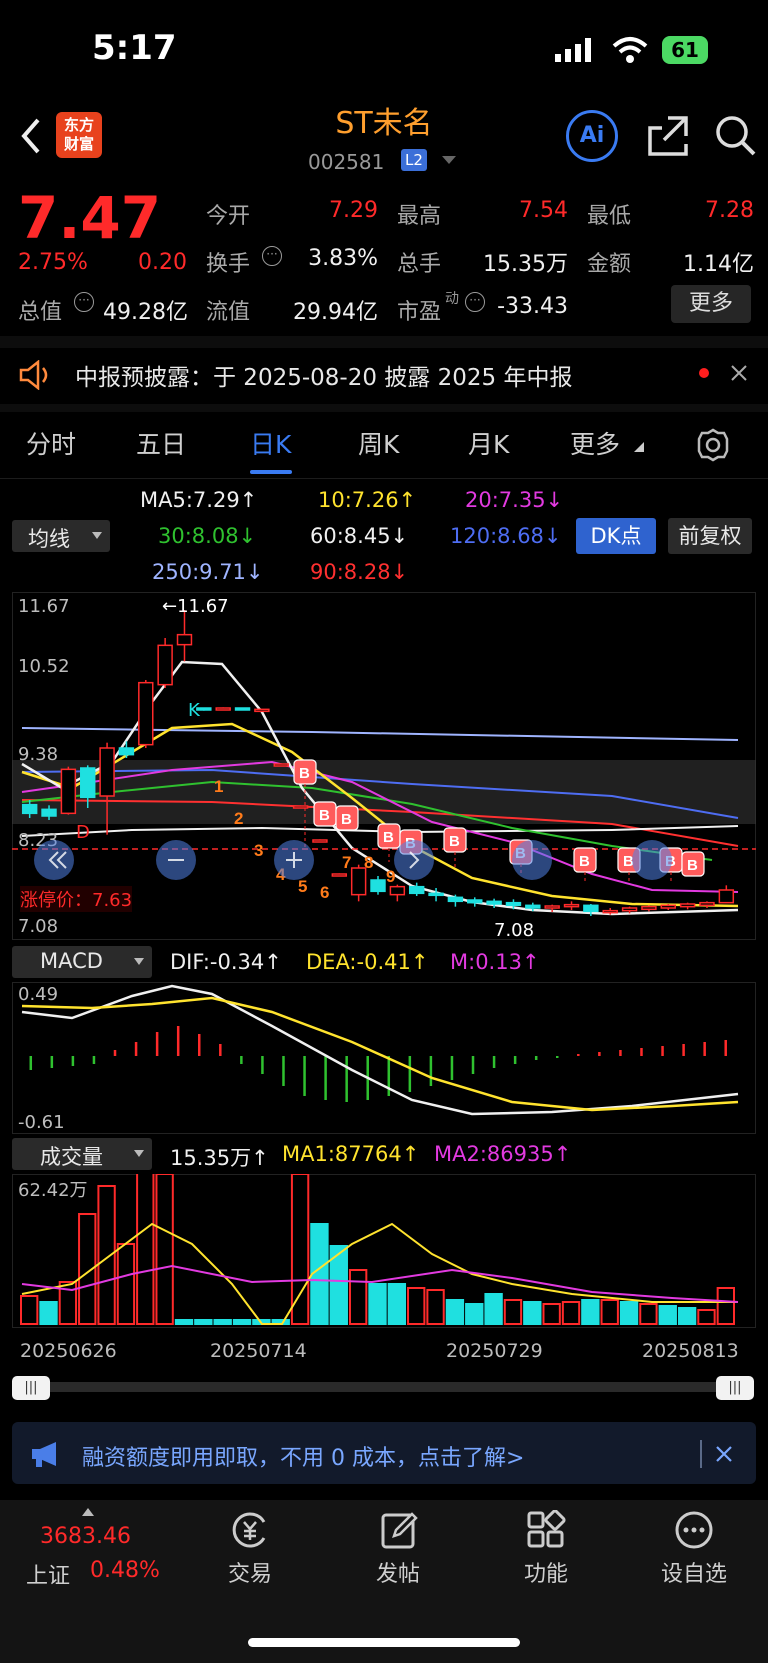  I want to click on macd-selector: MACD, so click(82, 962).